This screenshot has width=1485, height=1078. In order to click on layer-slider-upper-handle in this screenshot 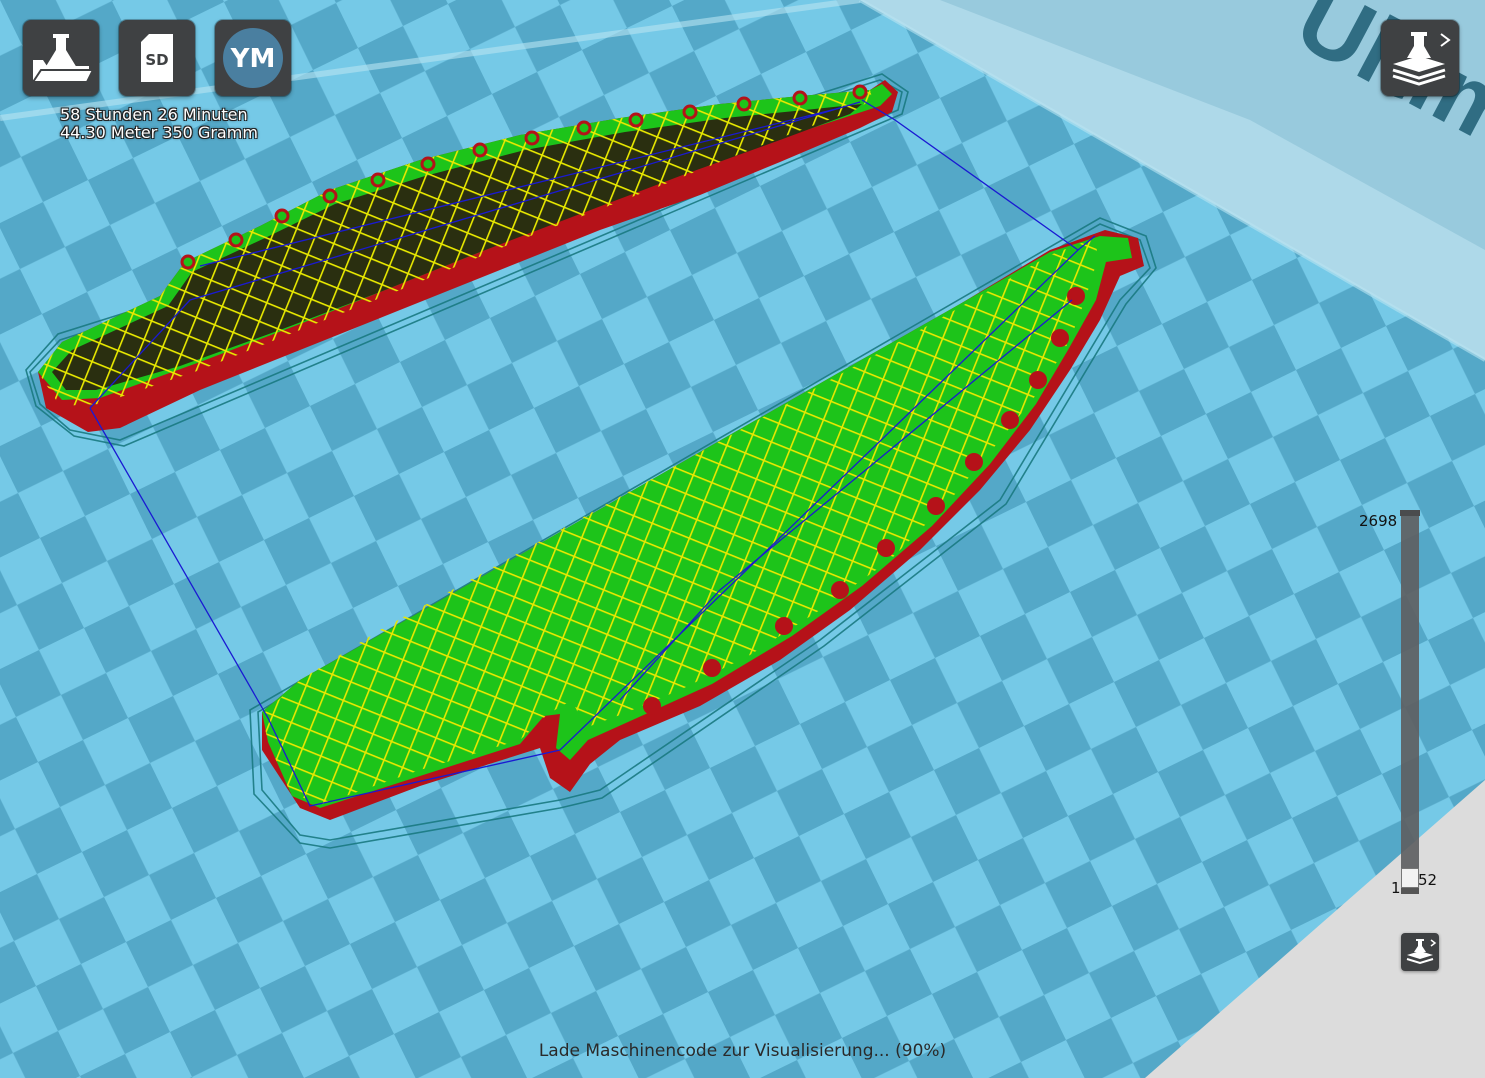, I will do `click(1410, 513)`.